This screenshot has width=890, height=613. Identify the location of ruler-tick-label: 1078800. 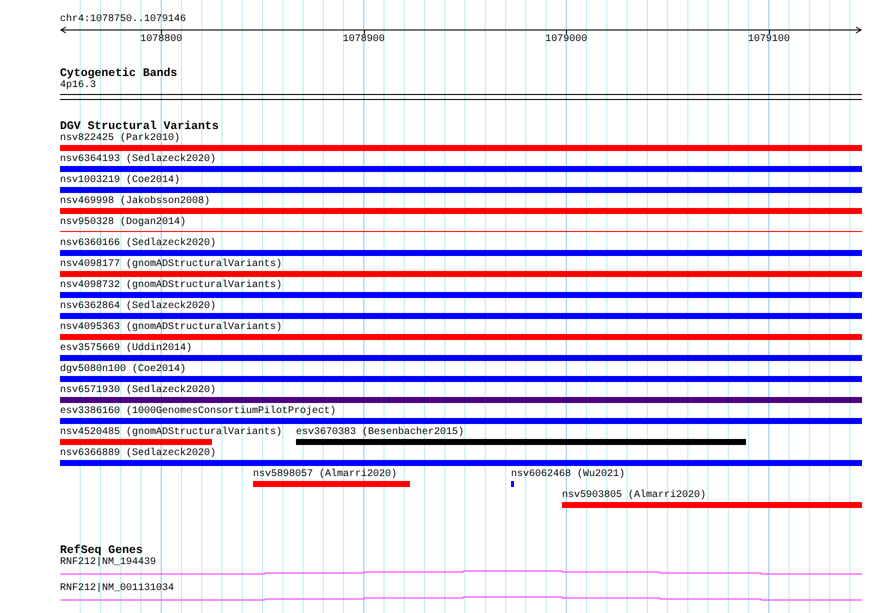
(161, 40).